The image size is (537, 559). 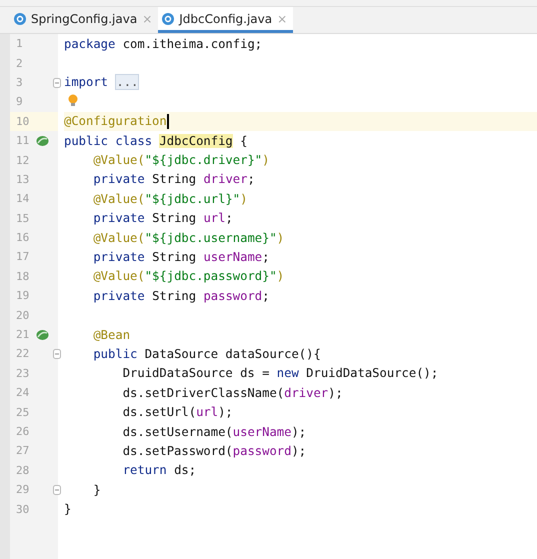 What do you see at coordinates (73, 101) in the screenshot?
I see `lightbulb-icon` at bounding box center [73, 101].